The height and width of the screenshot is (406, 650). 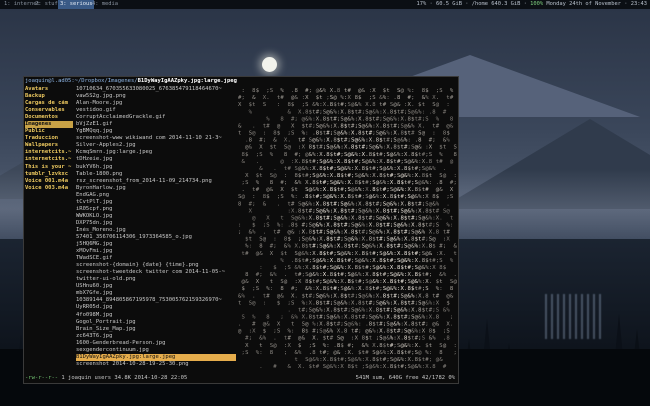 I want to click on file-item: ByronHarlow.jpg, so click(x=156, y=188).